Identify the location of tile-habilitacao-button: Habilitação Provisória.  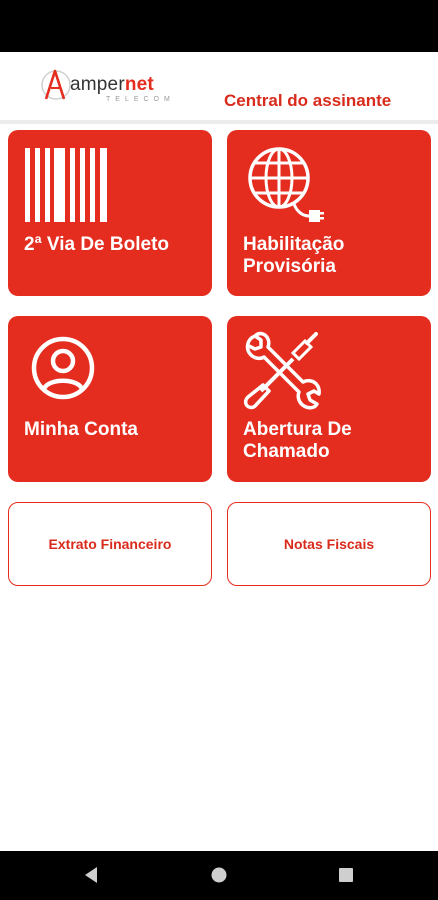
(329, 213).